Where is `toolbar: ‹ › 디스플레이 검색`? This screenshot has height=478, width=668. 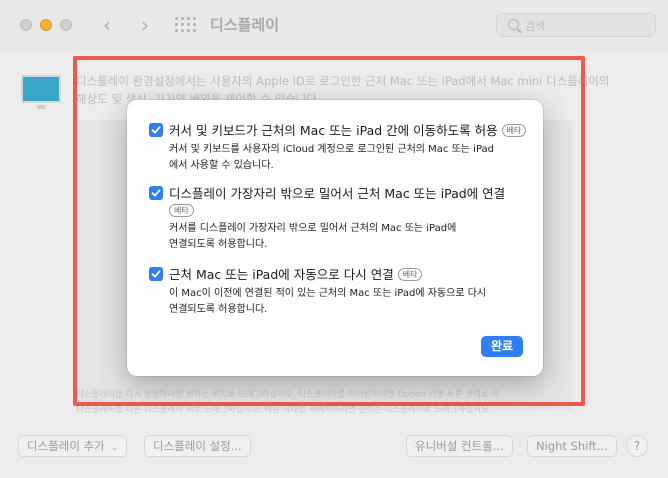 toolbar: ‹ › 디스플레이 검색 is located at coordinates (334, 26).